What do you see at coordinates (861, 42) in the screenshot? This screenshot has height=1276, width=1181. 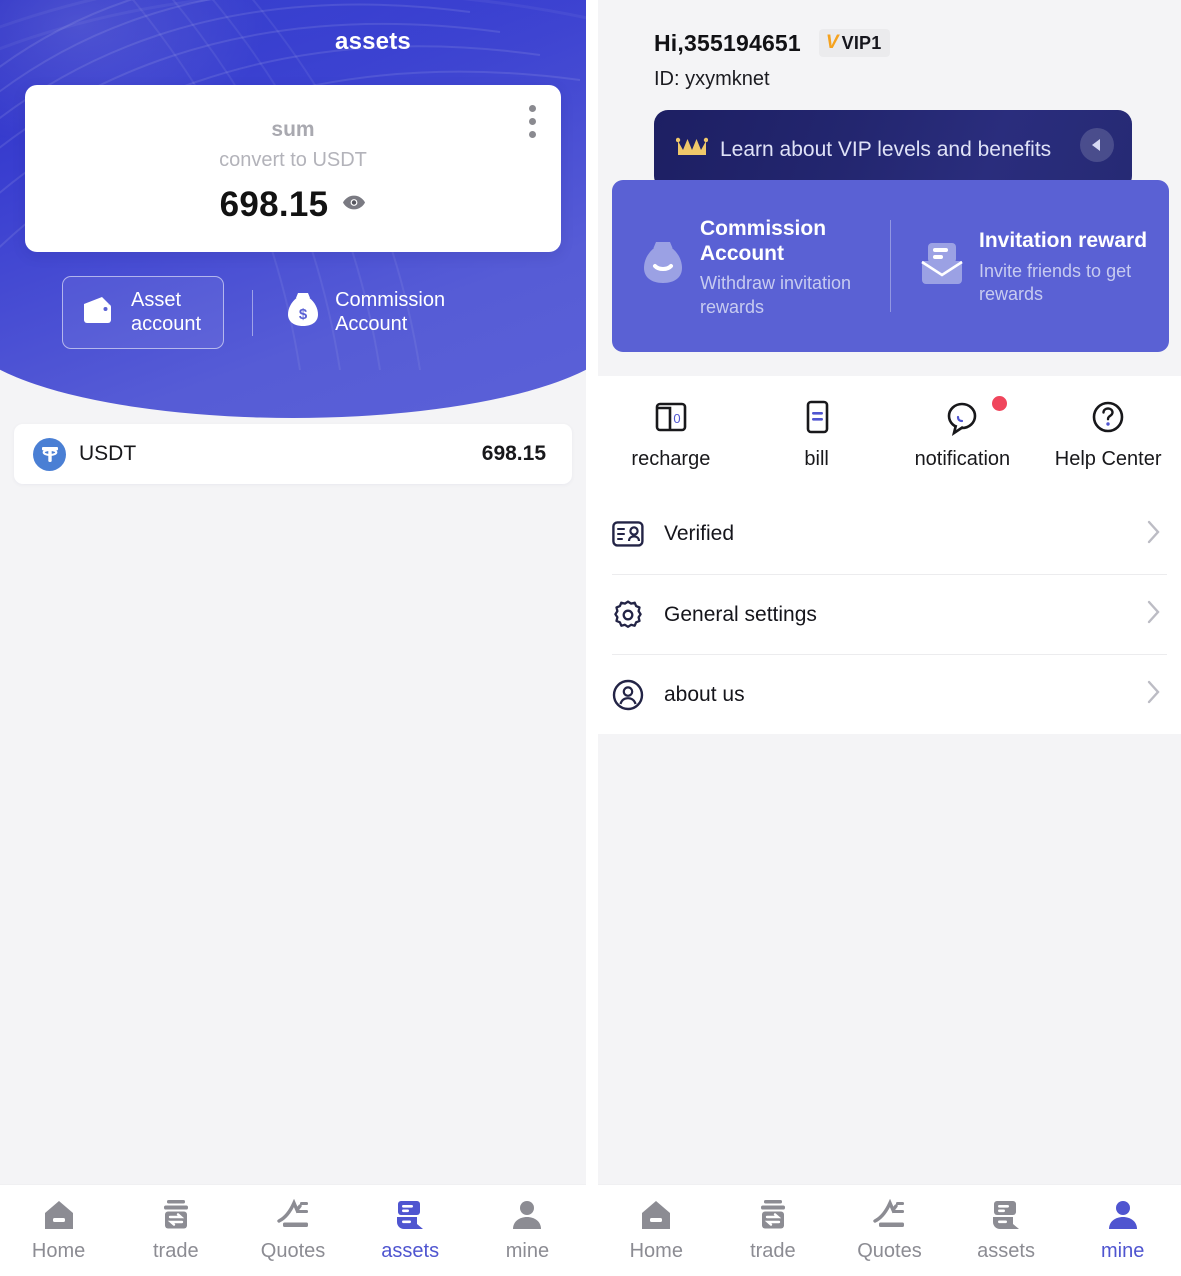 I see `vip-level-label: VIP1` at bounding box center [861, 42].